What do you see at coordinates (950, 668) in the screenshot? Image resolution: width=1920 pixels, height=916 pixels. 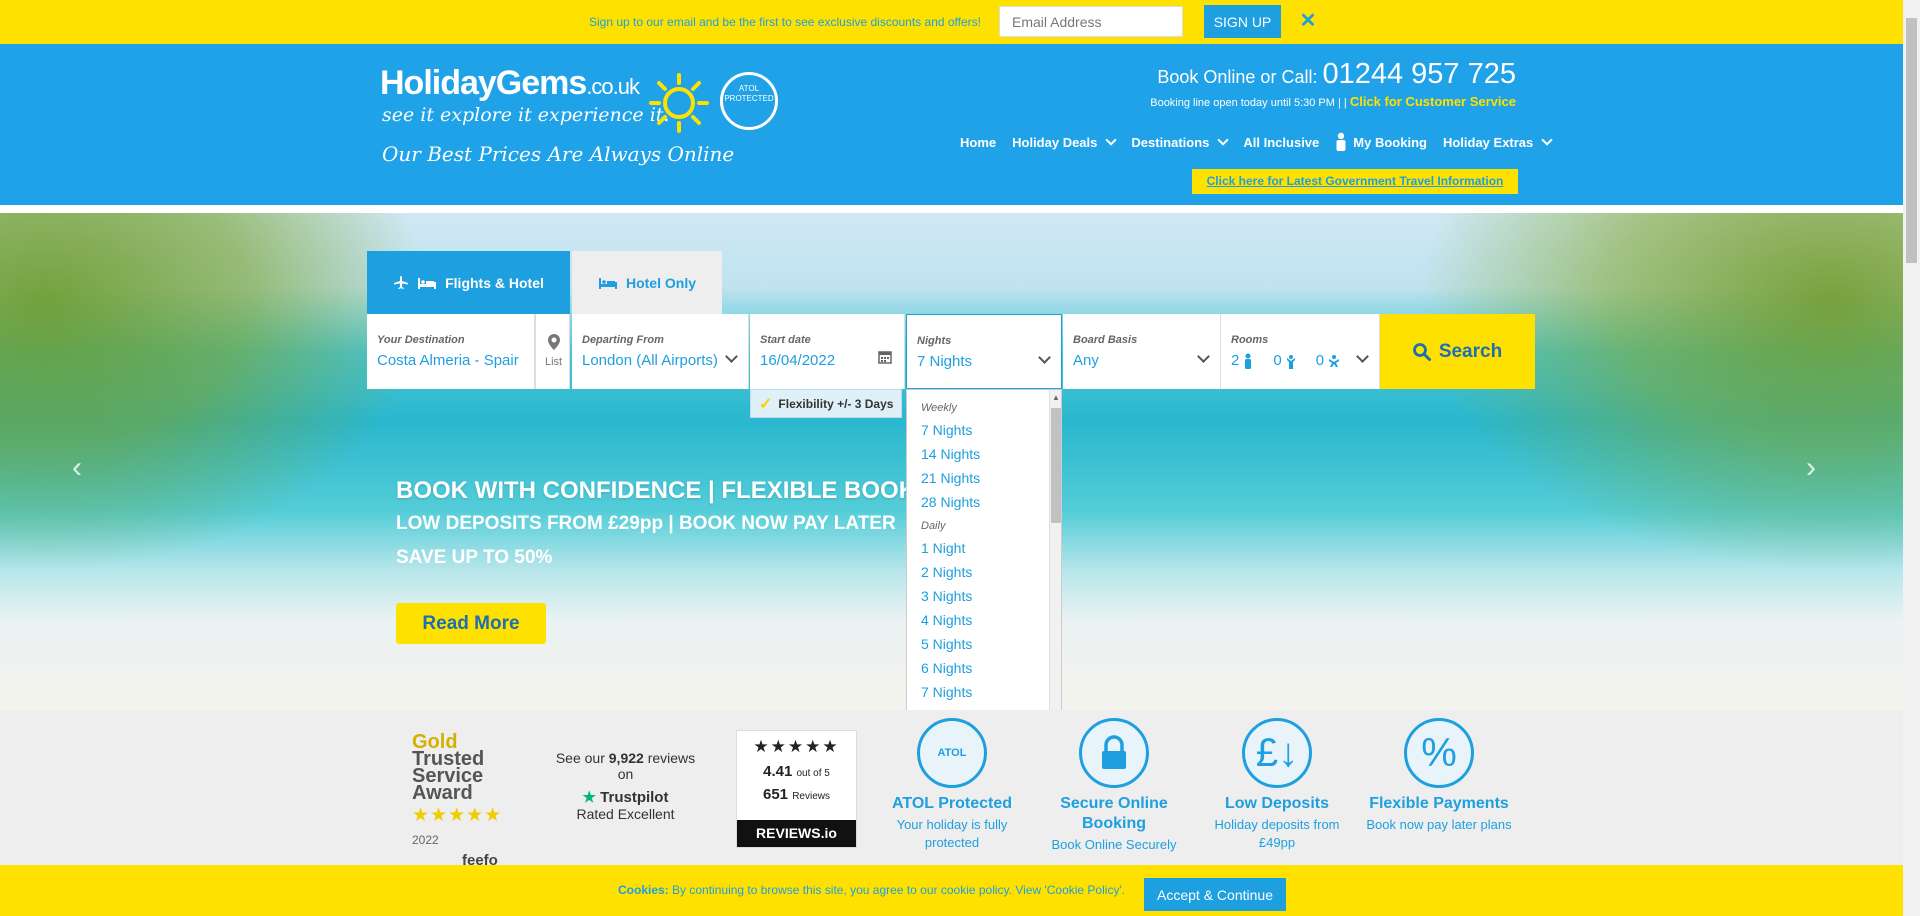 I see `dropdown-option: 6 Nights` at bounding box center [950, 668].